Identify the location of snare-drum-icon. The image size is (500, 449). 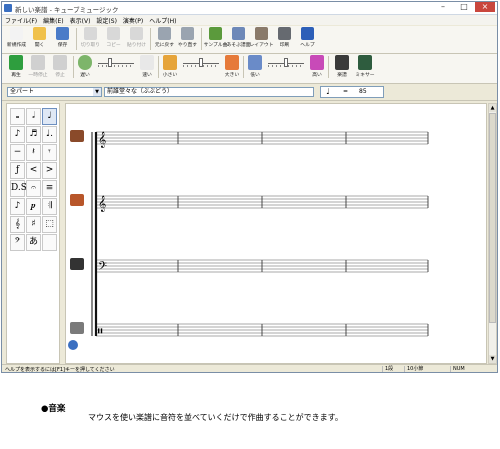
(77, 328).